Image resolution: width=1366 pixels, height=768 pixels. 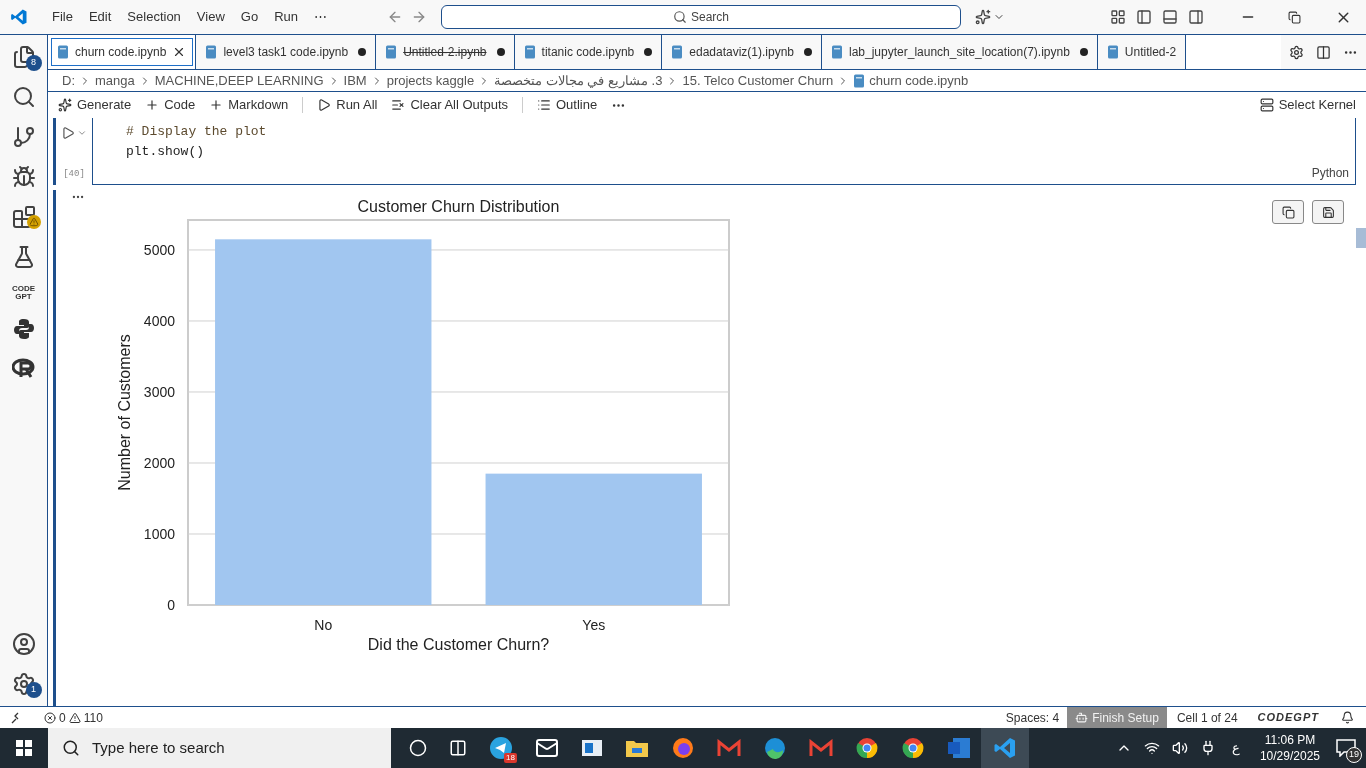 What do you see at coordinates (458, 644) in the screenshot?
I see `x-axis-label: Did the Customer Churn?` at bounding box center [458, 644].